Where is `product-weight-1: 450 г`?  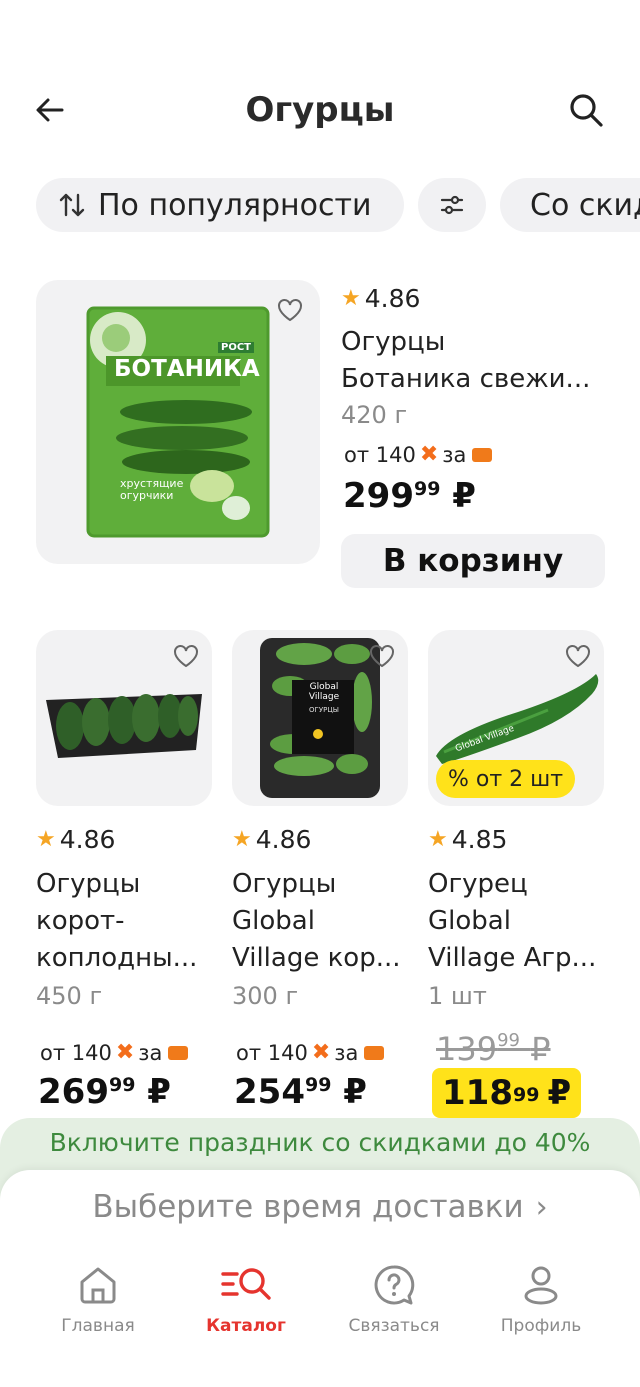
product-weight-1: 450 г is located at coordinates (69, 996).